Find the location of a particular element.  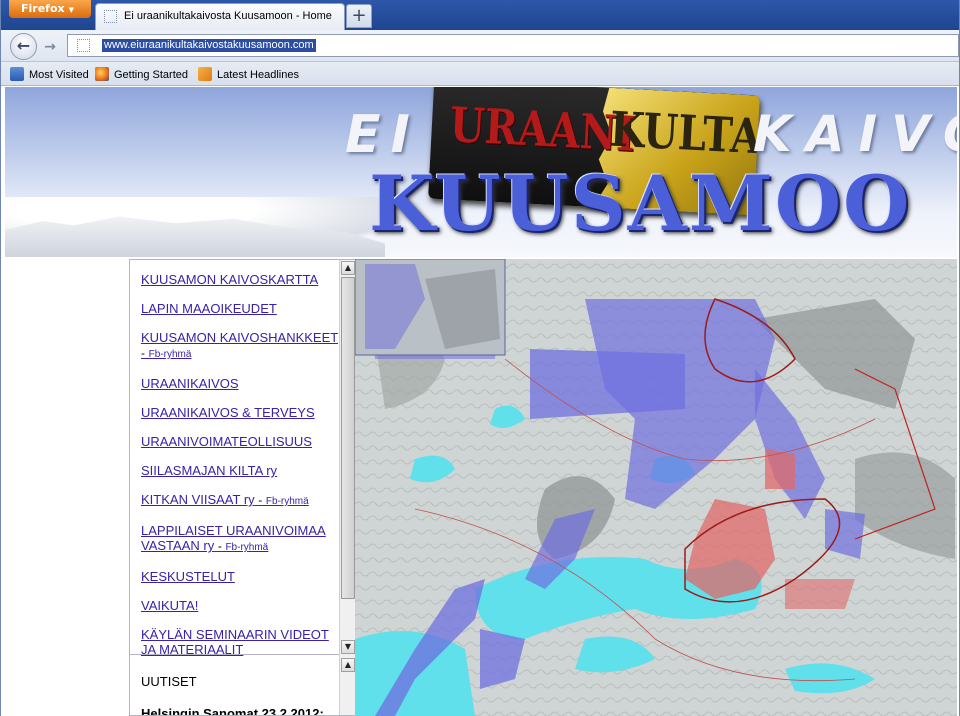

nav-item-label: URAANIKAIVOS is located at coordinates (190, 383).